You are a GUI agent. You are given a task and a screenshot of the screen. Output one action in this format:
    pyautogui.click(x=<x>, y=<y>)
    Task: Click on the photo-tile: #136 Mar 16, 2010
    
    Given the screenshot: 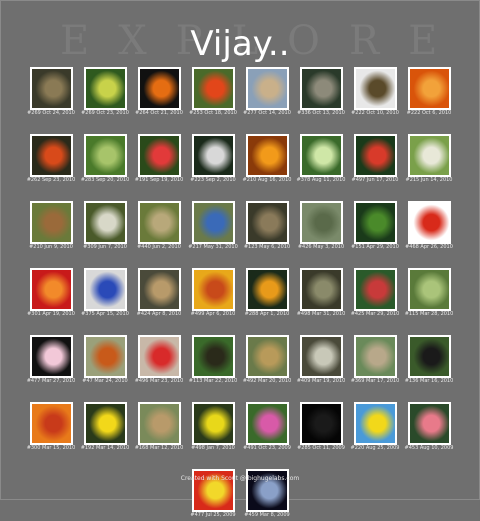 What is the action you would take?
    pyautogui.click(x=429, y=361)
    